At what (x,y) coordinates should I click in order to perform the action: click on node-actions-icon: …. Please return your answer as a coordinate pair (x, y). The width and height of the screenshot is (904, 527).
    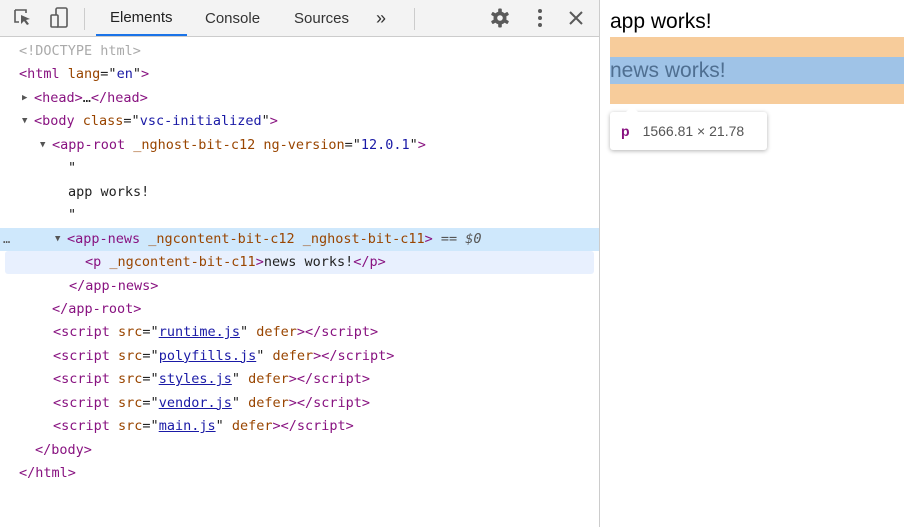
    Looking at the image, I should click on (6, 239).